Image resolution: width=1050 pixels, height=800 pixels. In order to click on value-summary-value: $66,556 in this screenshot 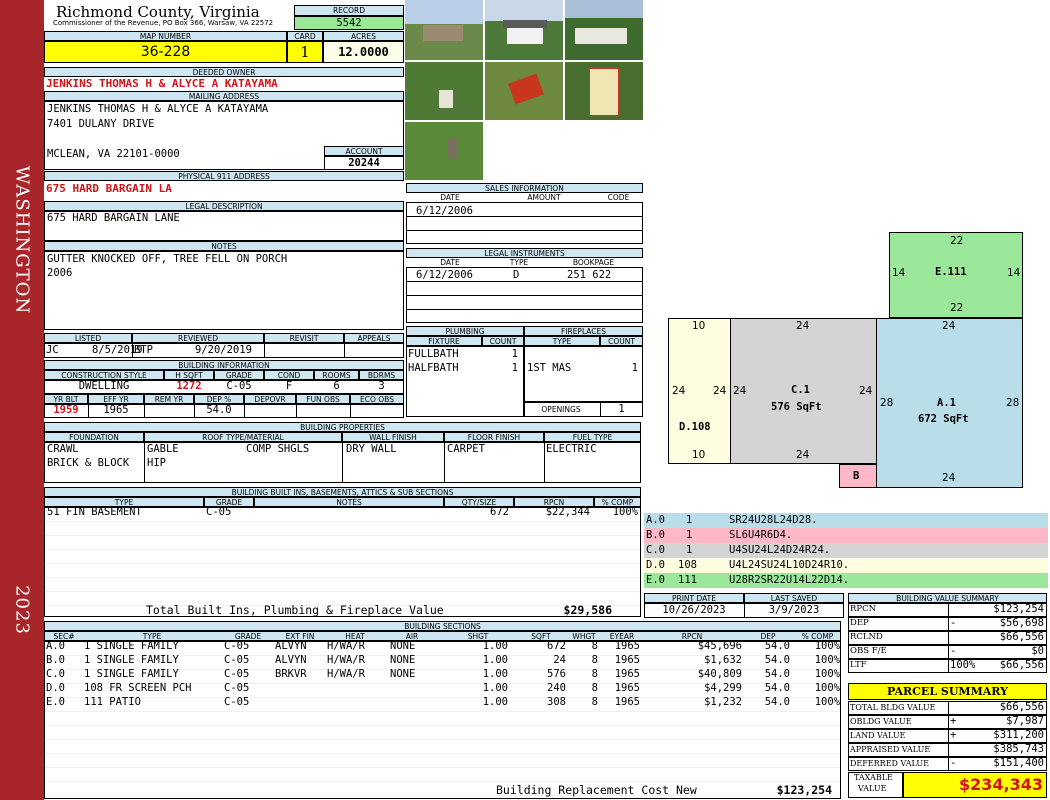, I will do `click(1021, 637)`.